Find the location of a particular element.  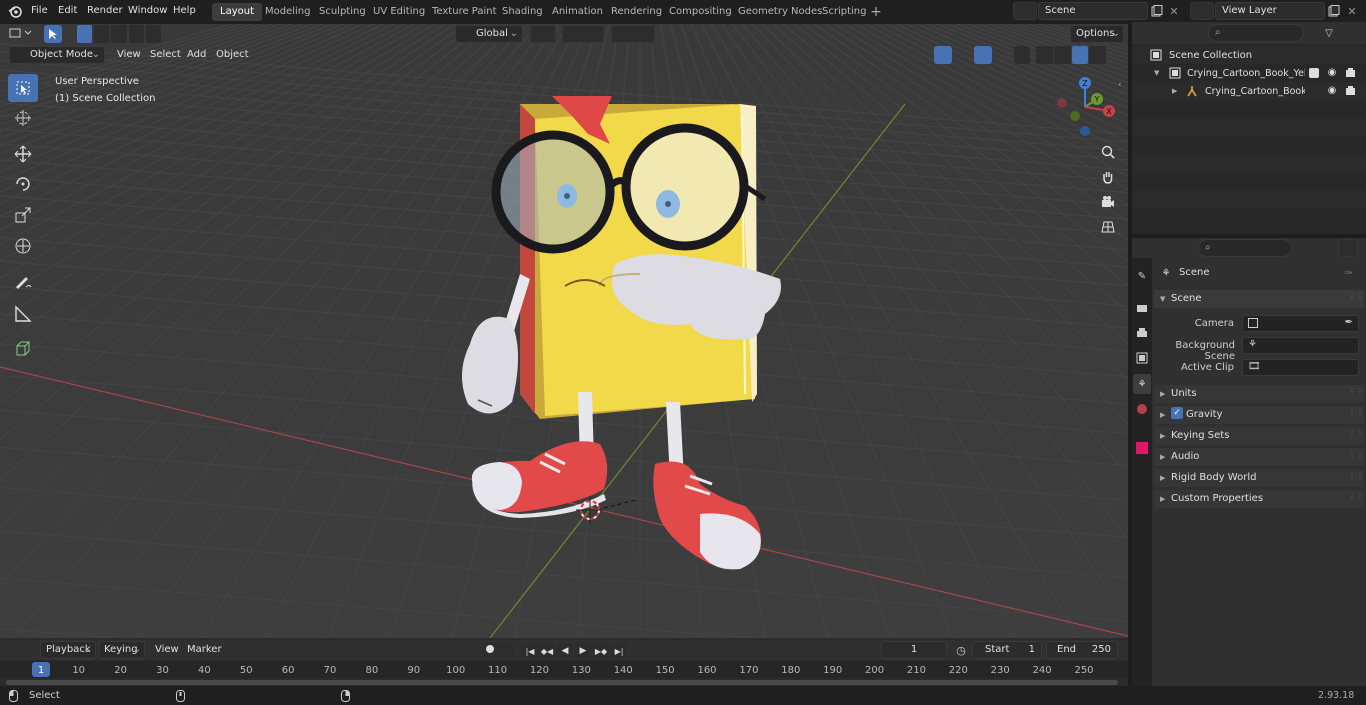

overlay-toggle-button is located at coordinates (983, 55).